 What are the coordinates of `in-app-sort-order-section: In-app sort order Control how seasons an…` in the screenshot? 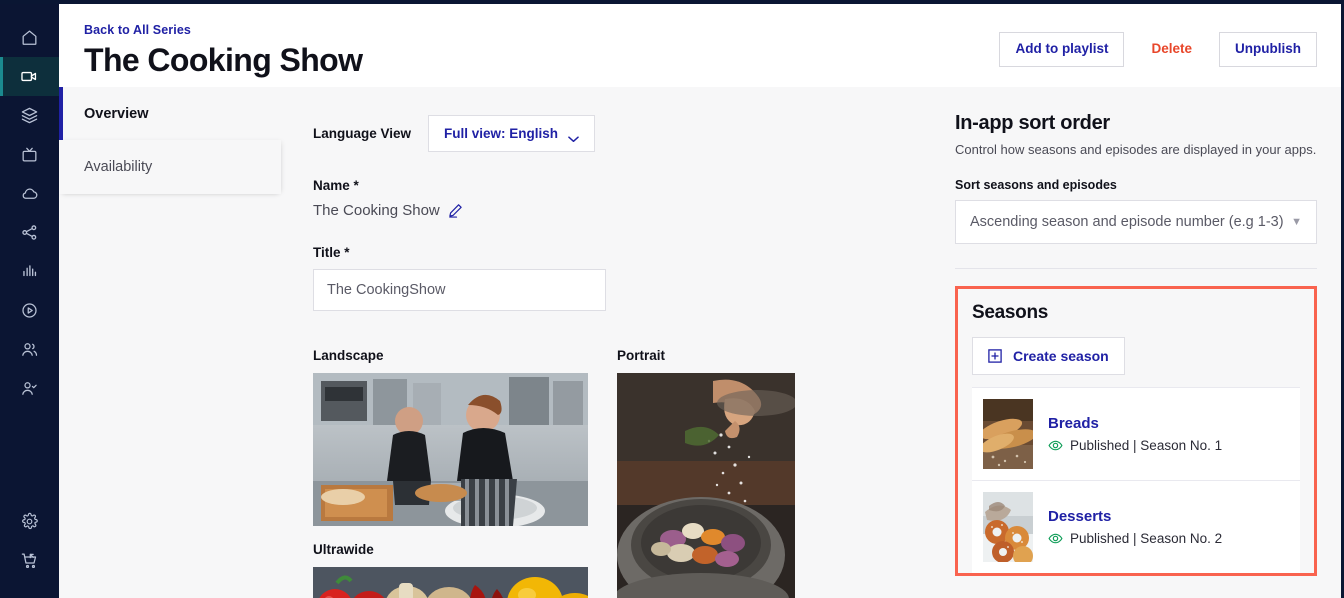 It's located at (1136, 178).